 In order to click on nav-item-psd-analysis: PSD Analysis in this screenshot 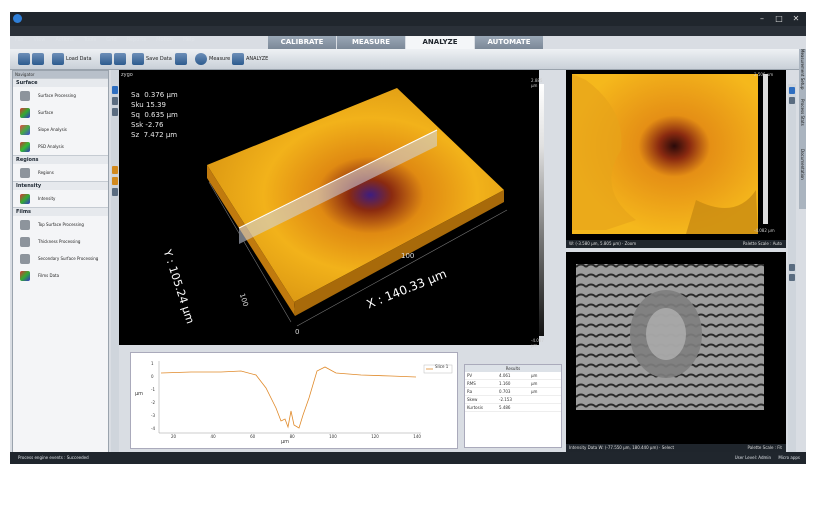, I will do `click(60, 146)`.